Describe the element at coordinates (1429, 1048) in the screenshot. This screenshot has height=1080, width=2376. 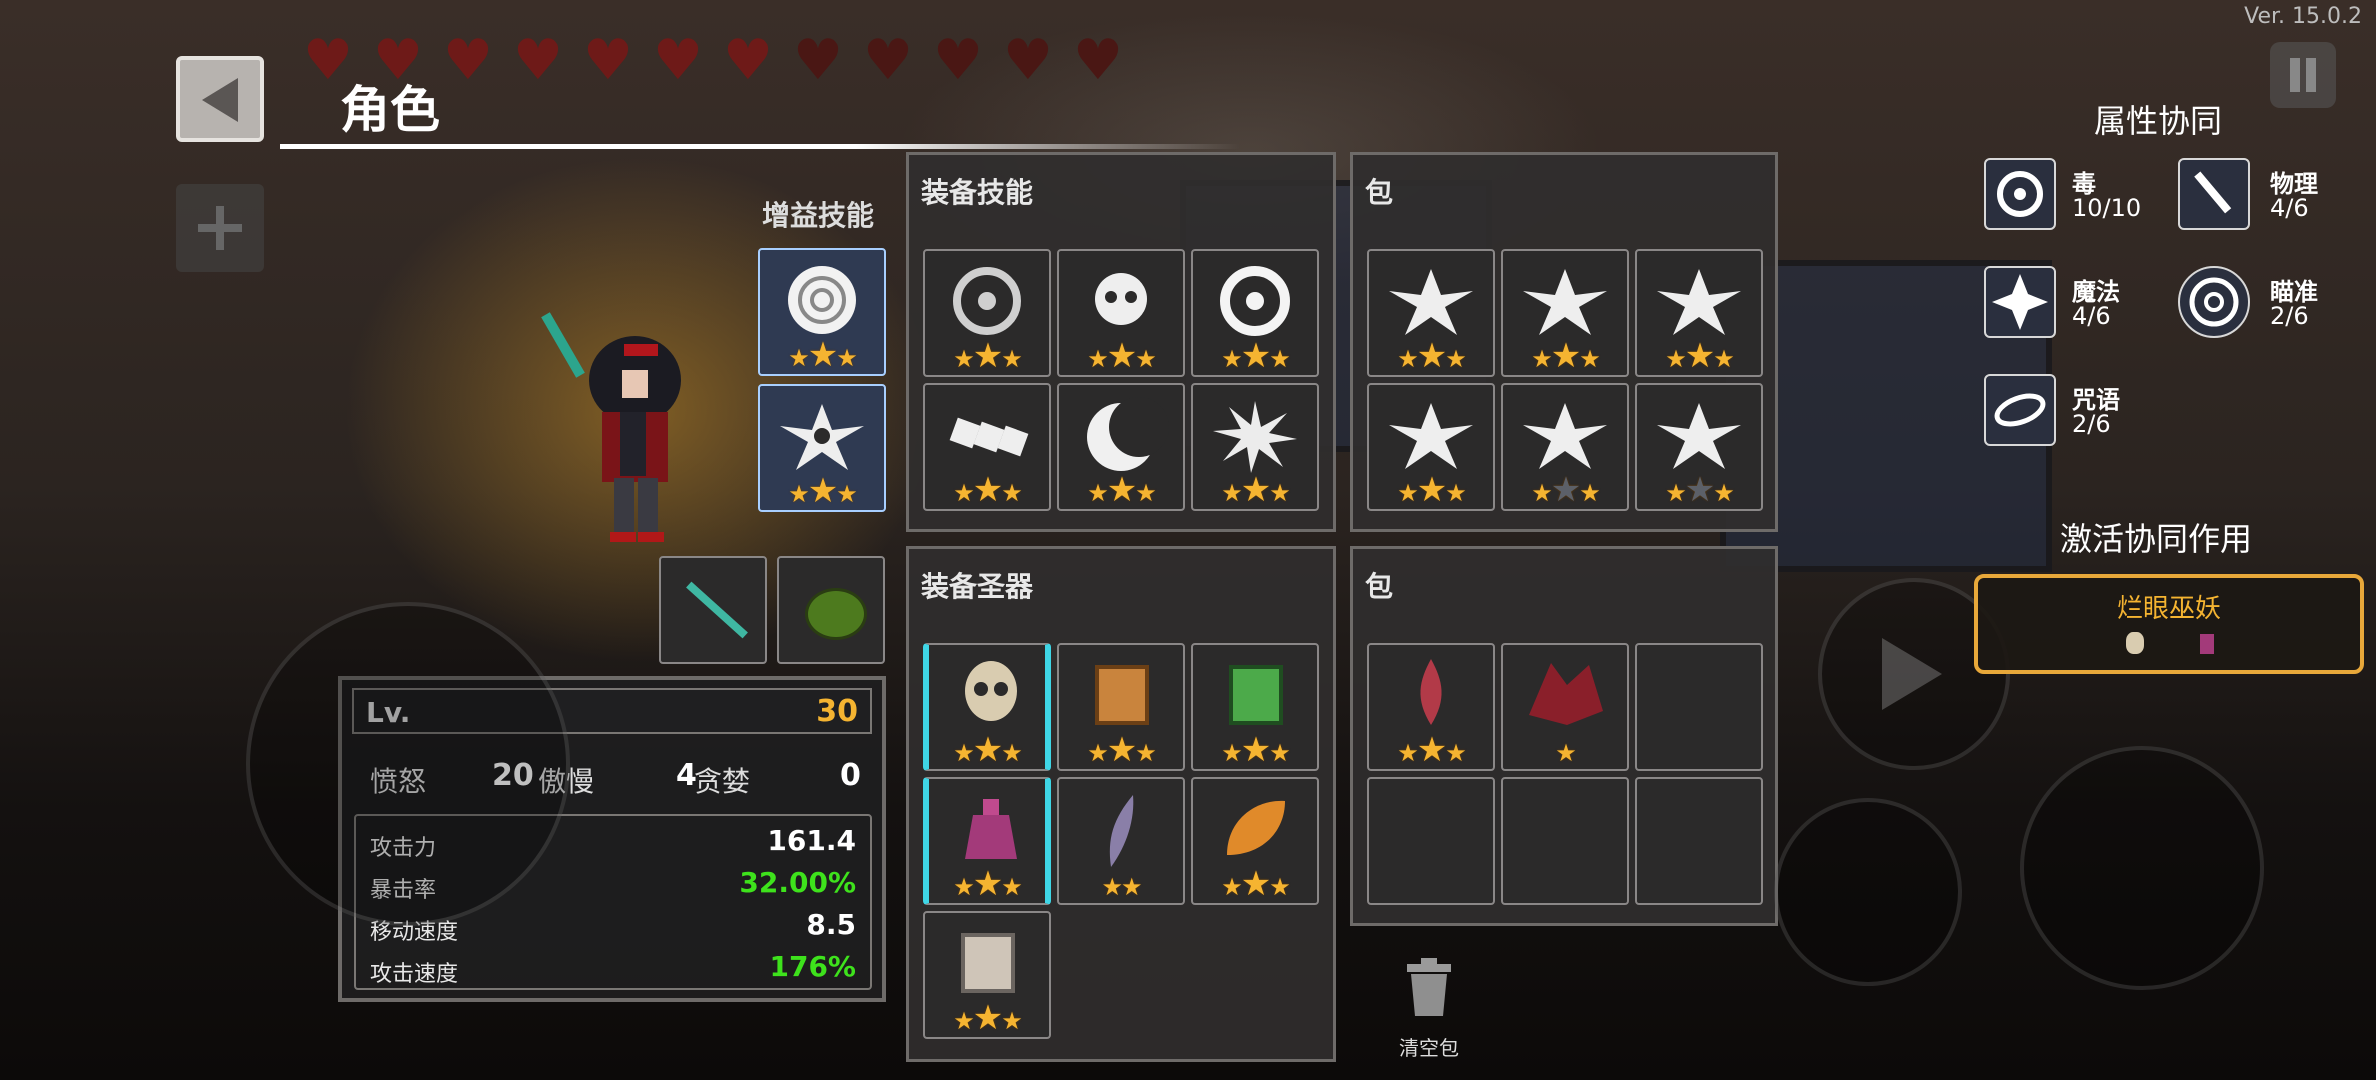
I see `clear-bag-label: 清空包` at that location.